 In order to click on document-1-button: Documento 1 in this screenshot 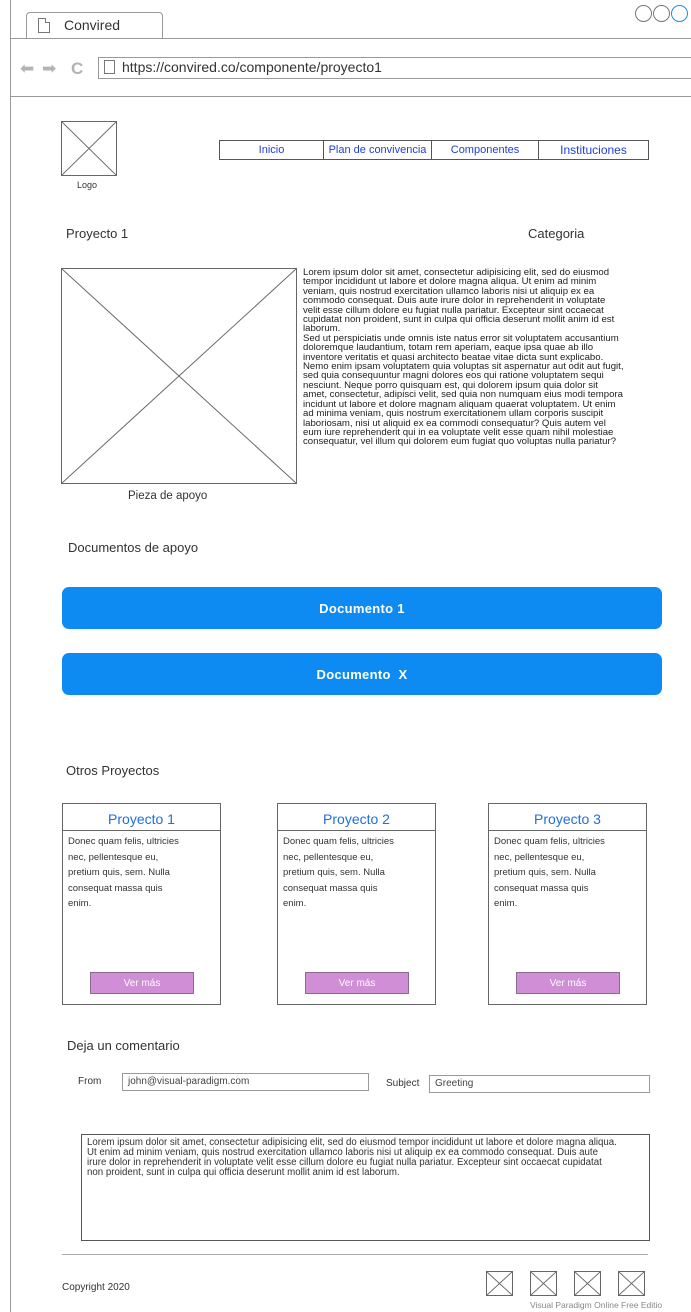, I will do `click(362, 608)`.